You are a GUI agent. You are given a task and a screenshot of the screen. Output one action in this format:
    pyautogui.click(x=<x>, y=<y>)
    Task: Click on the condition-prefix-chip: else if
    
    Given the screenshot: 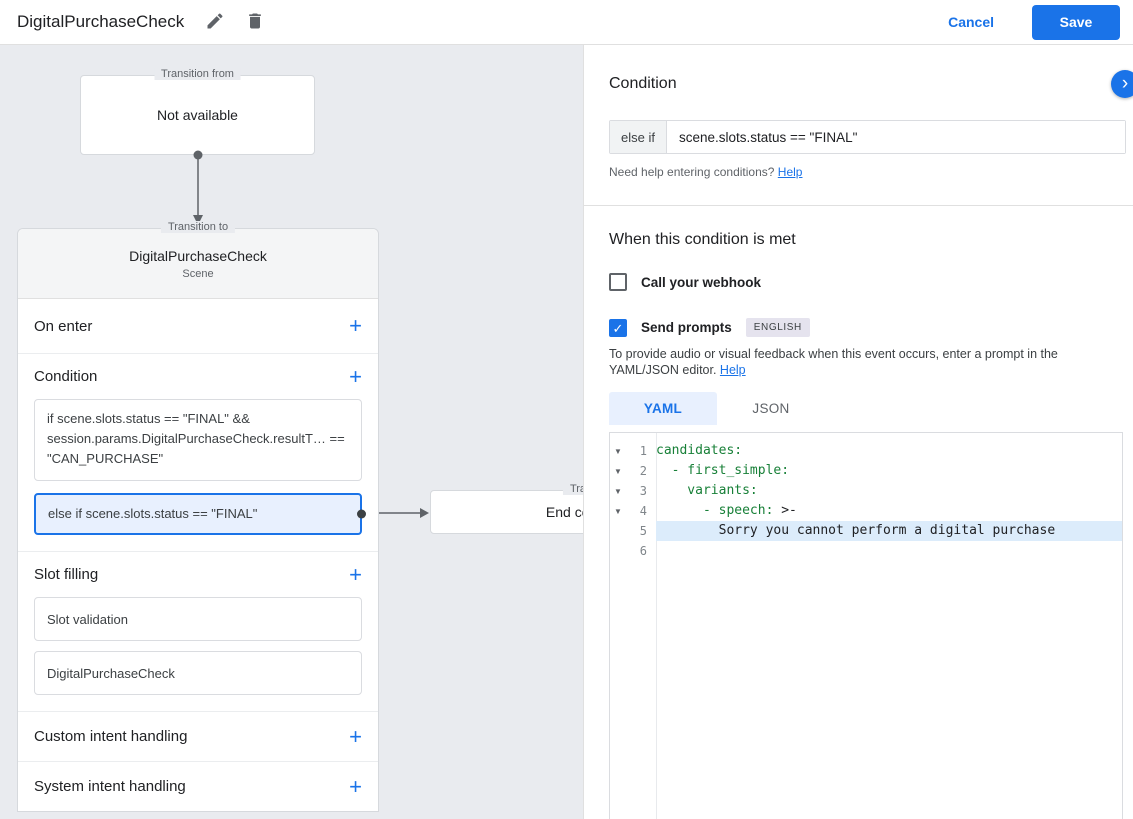 What is the action you would take?
    pyautogui.click(x=638, y=137)
    